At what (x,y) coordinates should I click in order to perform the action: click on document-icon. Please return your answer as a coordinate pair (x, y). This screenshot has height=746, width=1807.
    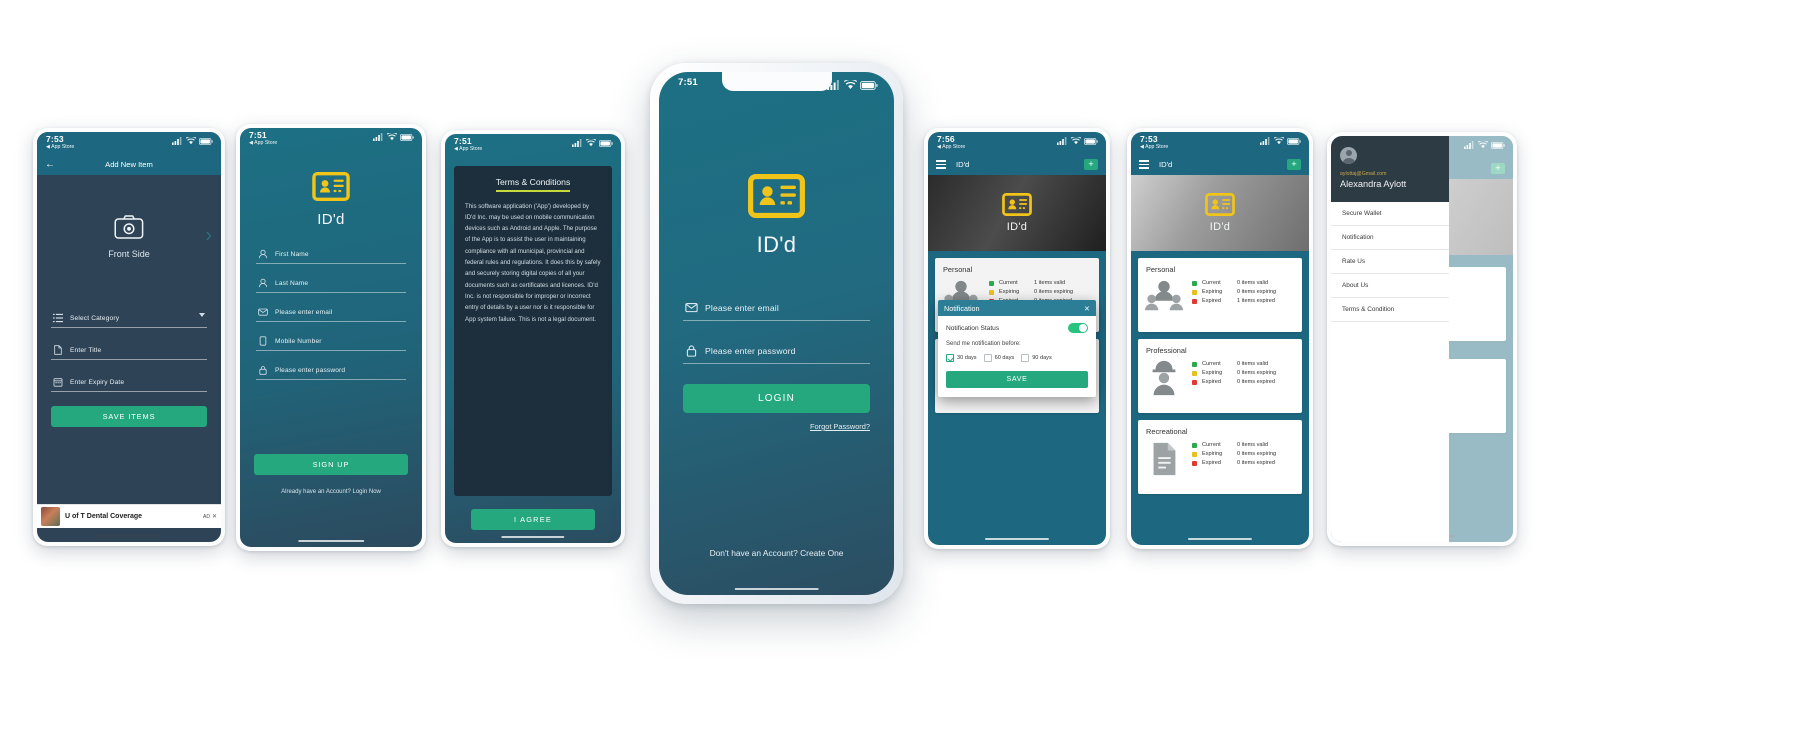
    Looking at the image, I should click on (1164, 459).